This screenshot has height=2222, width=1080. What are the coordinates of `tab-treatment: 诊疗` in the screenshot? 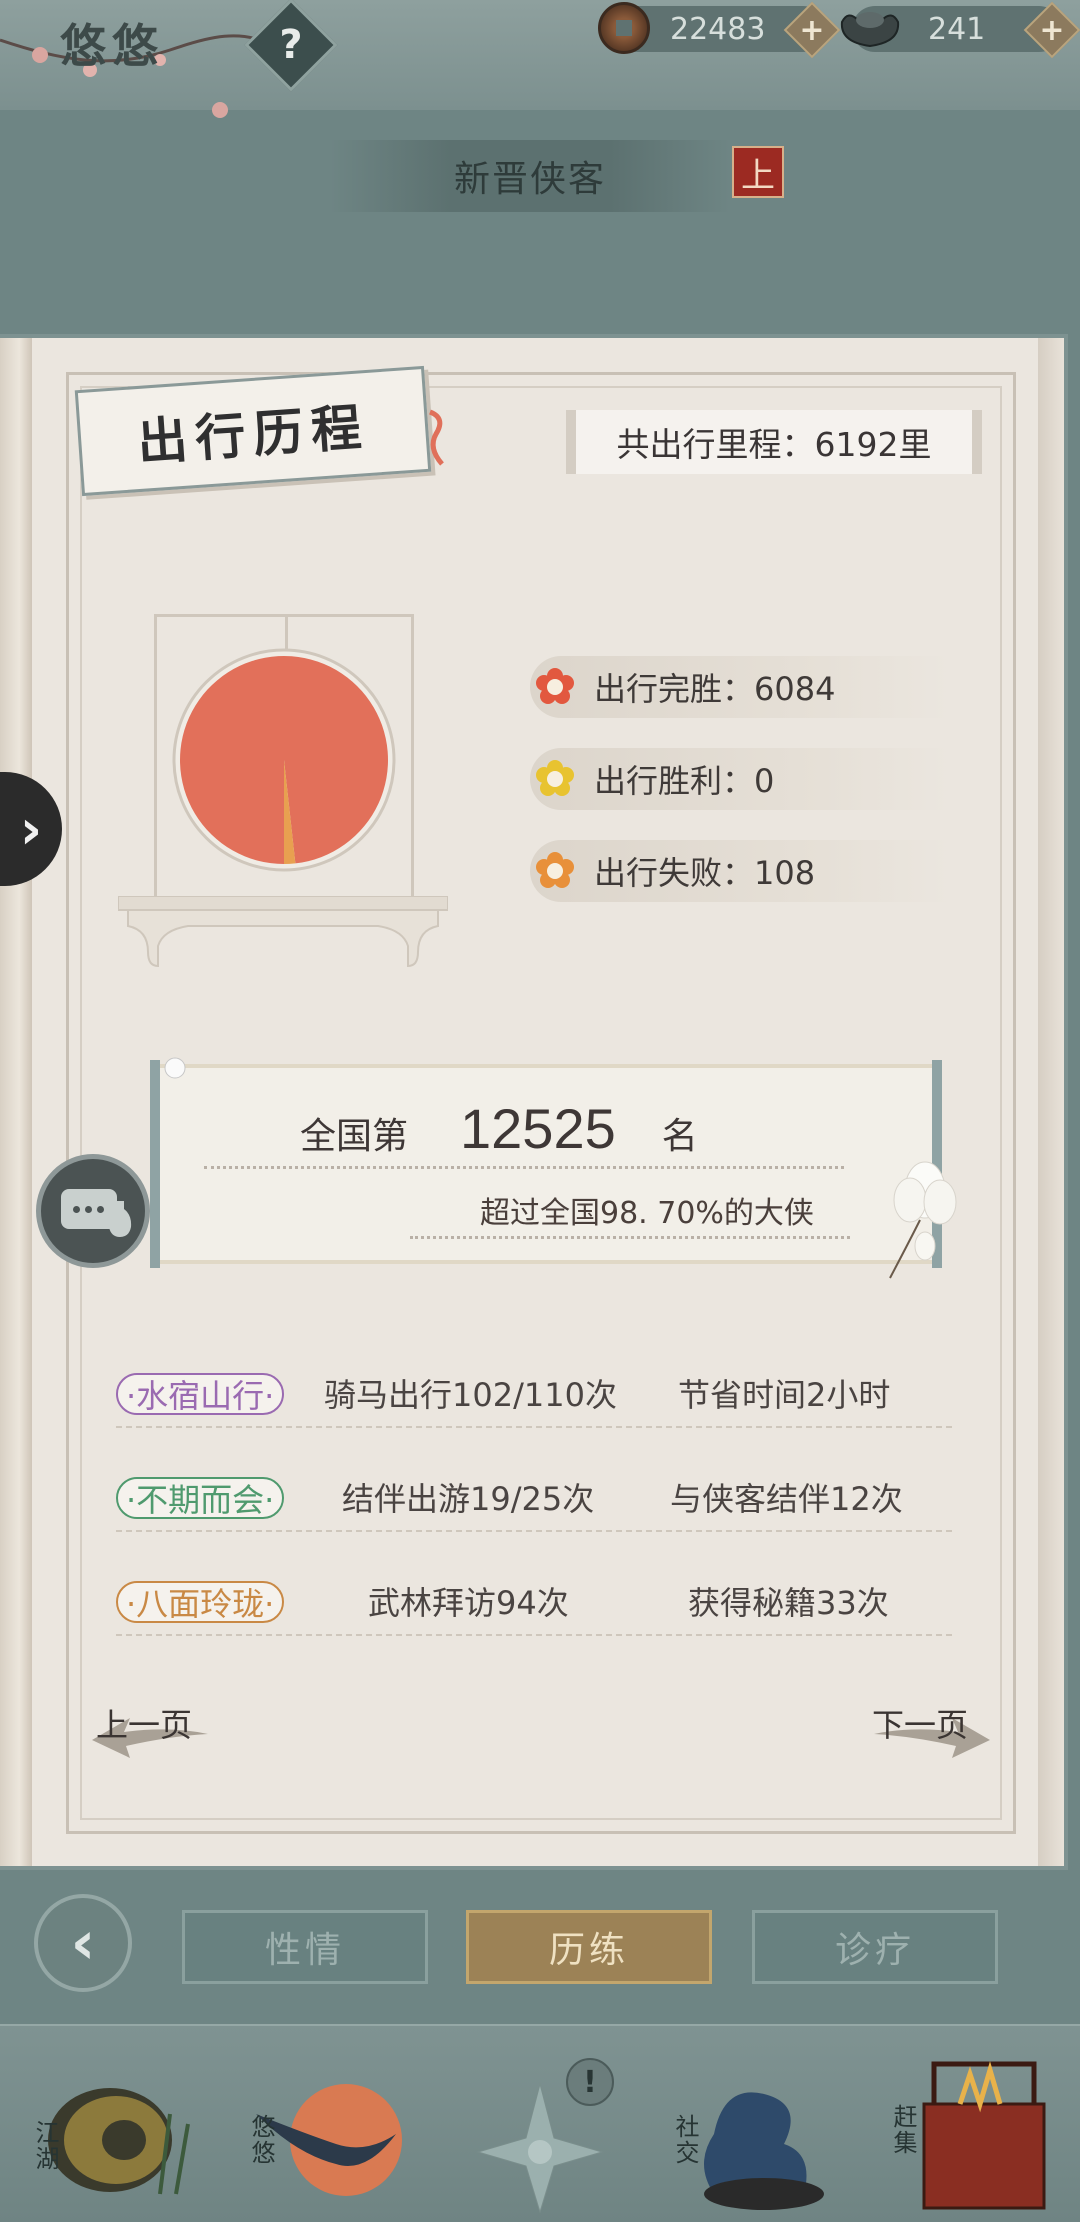 It's located at (875, 1947).